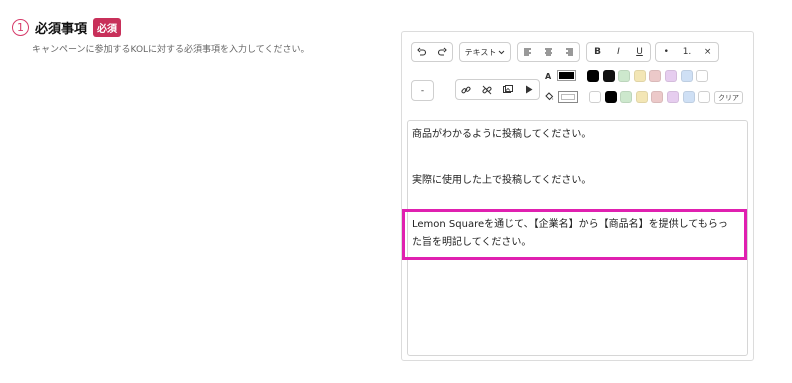 This screenshot has height=383, width=792. I want to click on text-style-label: テキスト, so click(480, 52).